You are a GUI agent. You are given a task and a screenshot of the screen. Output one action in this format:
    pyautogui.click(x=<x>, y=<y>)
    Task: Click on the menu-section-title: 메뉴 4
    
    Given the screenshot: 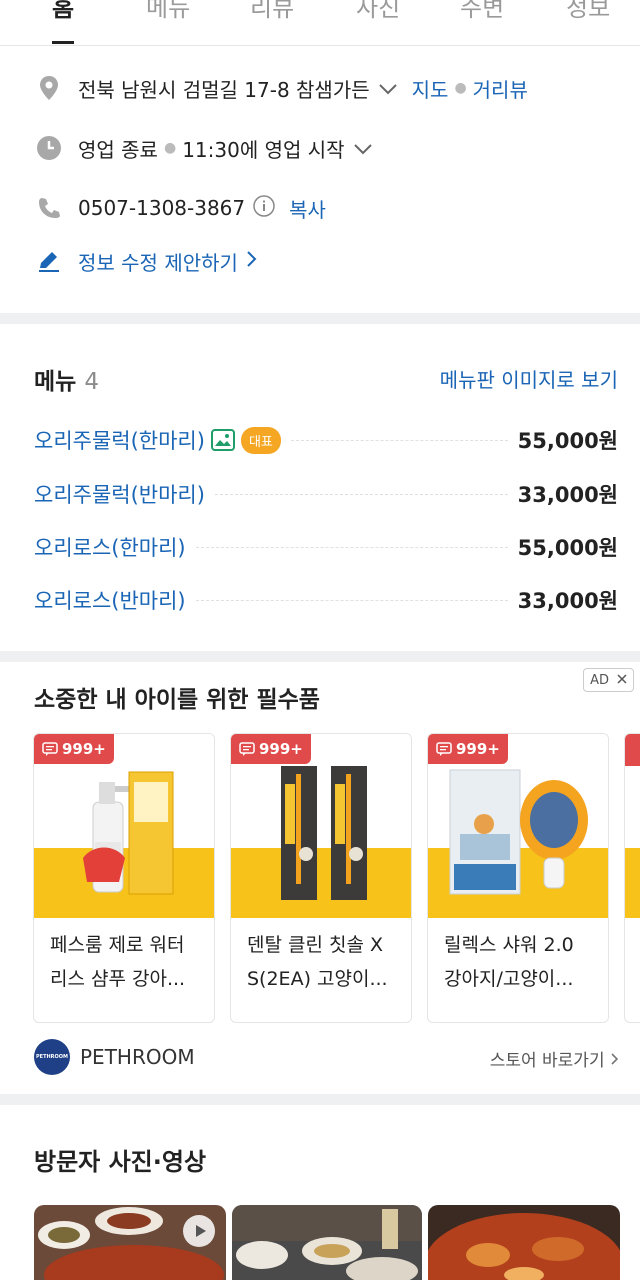 What is the action you would take?
    pyautogui.click(x=66, y=379)
    